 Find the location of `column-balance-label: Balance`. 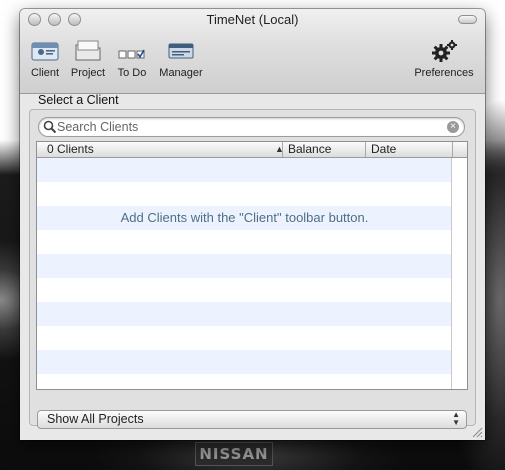

column-balance-label: Balance is located at coordinates (310, 149).